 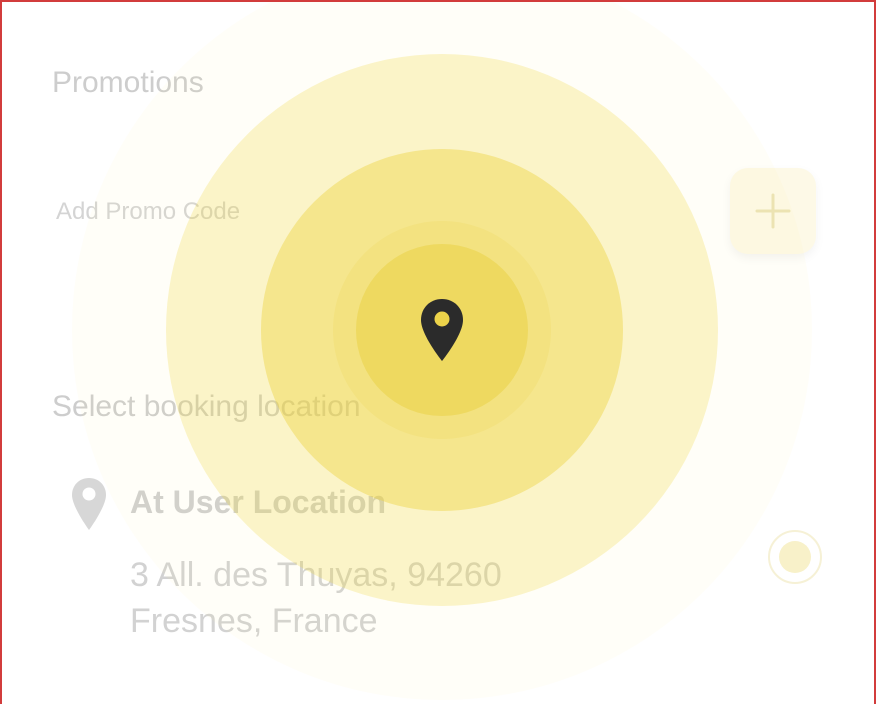 I want to click on map-pin-icon, so click(x=442, y=330).